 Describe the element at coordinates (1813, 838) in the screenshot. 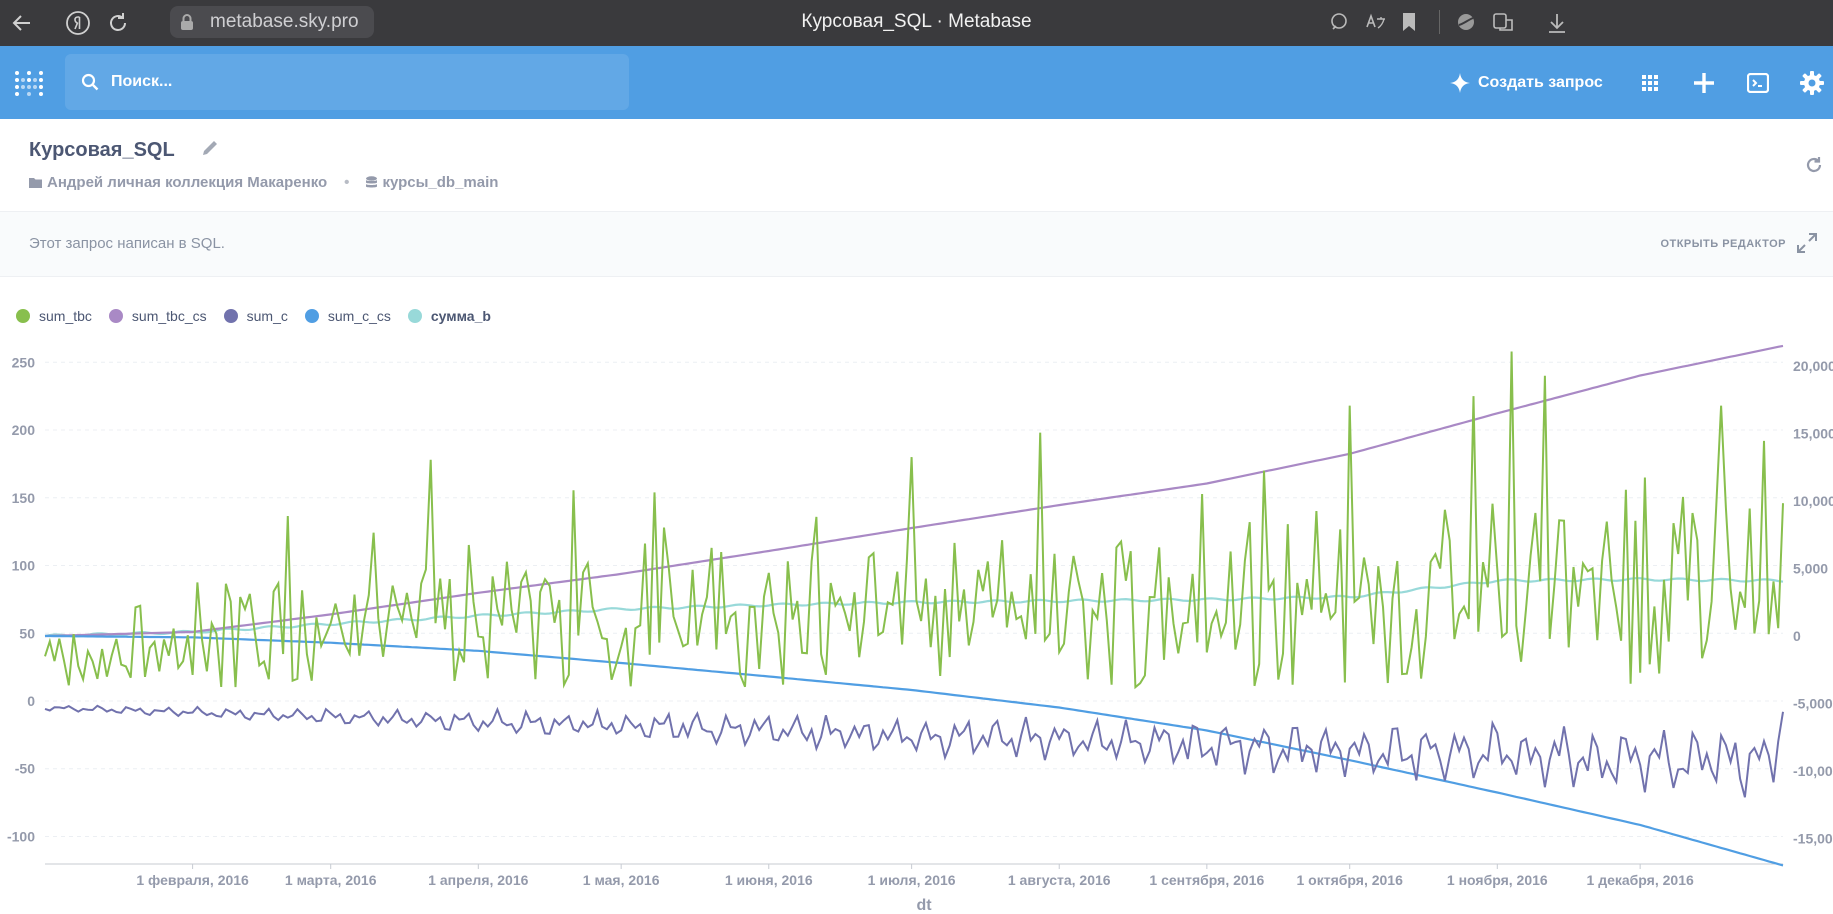

I see `y-right-tick-label: -15,000` at that location.